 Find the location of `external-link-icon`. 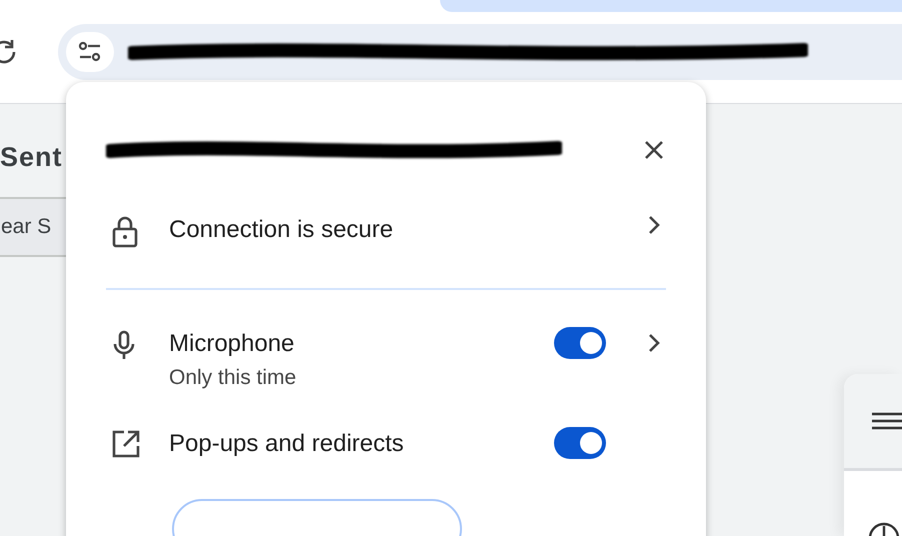

external-link-icon is located at coordinates (126, 444).